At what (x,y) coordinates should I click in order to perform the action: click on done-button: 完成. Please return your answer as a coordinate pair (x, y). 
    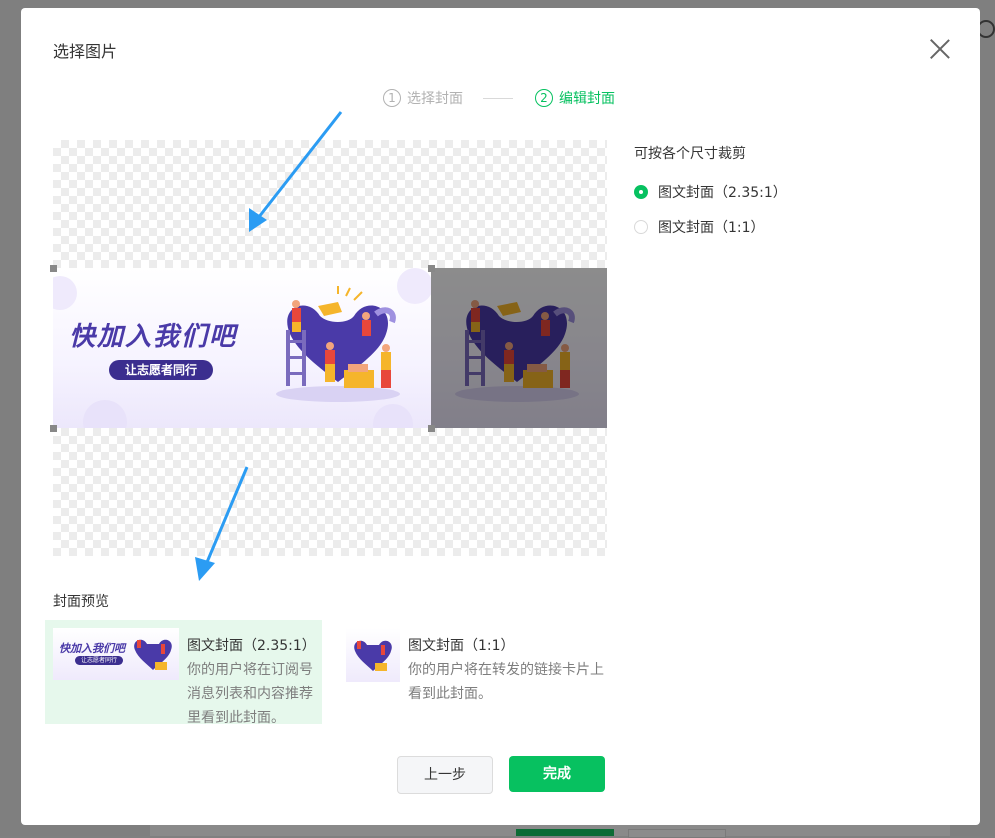
    Looking at the image, I should click on (557, 774).